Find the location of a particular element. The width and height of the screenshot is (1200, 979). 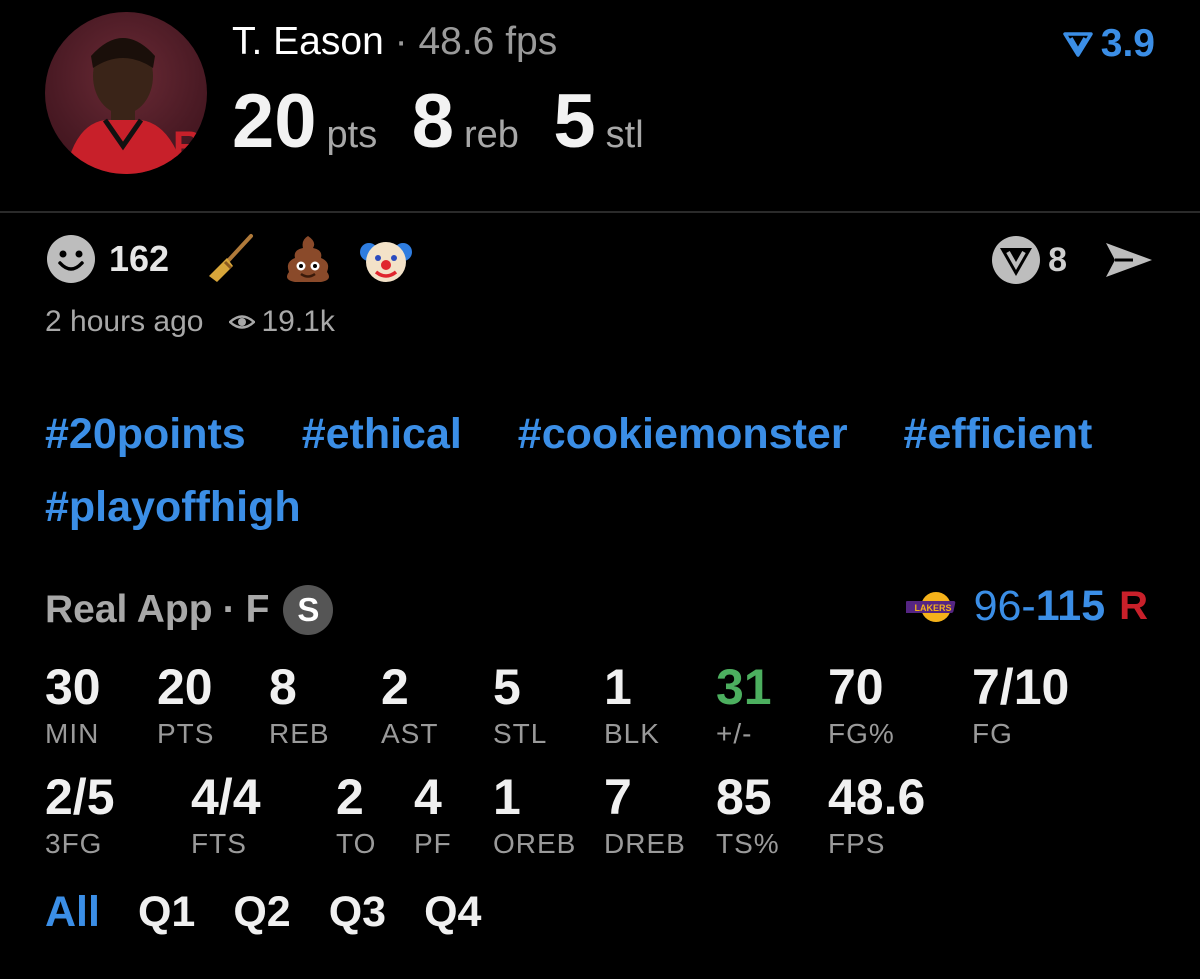

post-meta: 2 hours ago 19.1k is located at coordinates (190, 322).